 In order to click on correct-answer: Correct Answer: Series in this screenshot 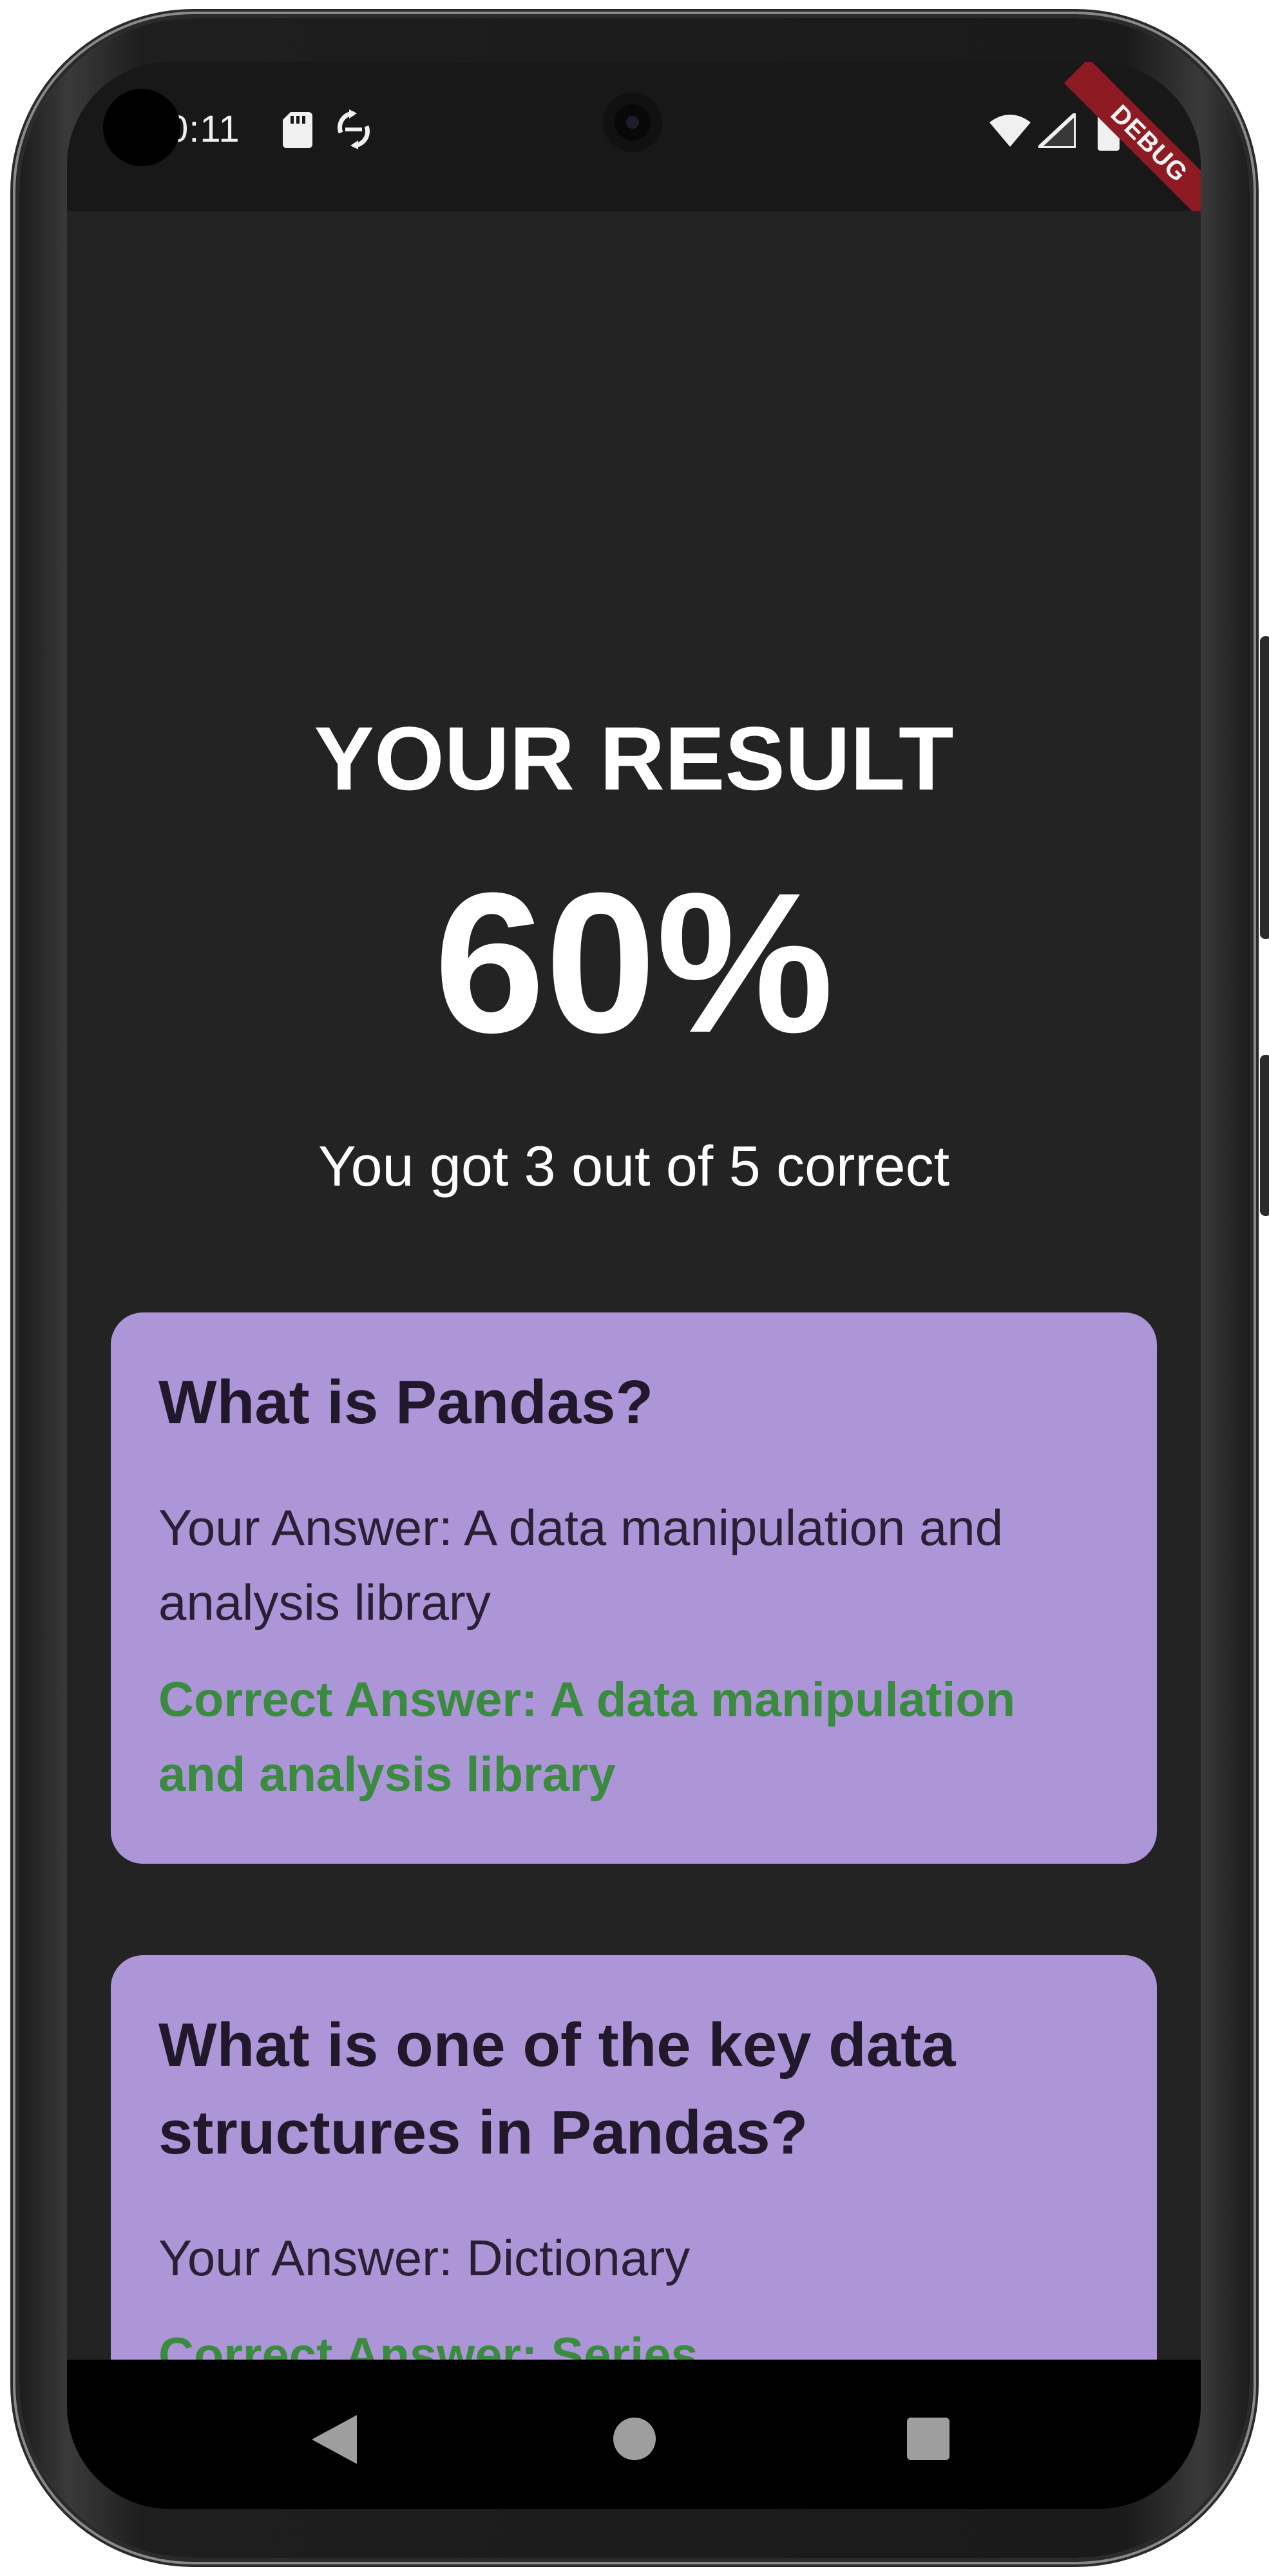, I will do `click(428, 2344)`.